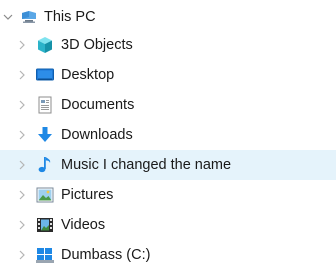  What do you see at coordinates (45, 45) in the screenshot?
I see `3d-objects-icon` at bounding box center [45, 45].